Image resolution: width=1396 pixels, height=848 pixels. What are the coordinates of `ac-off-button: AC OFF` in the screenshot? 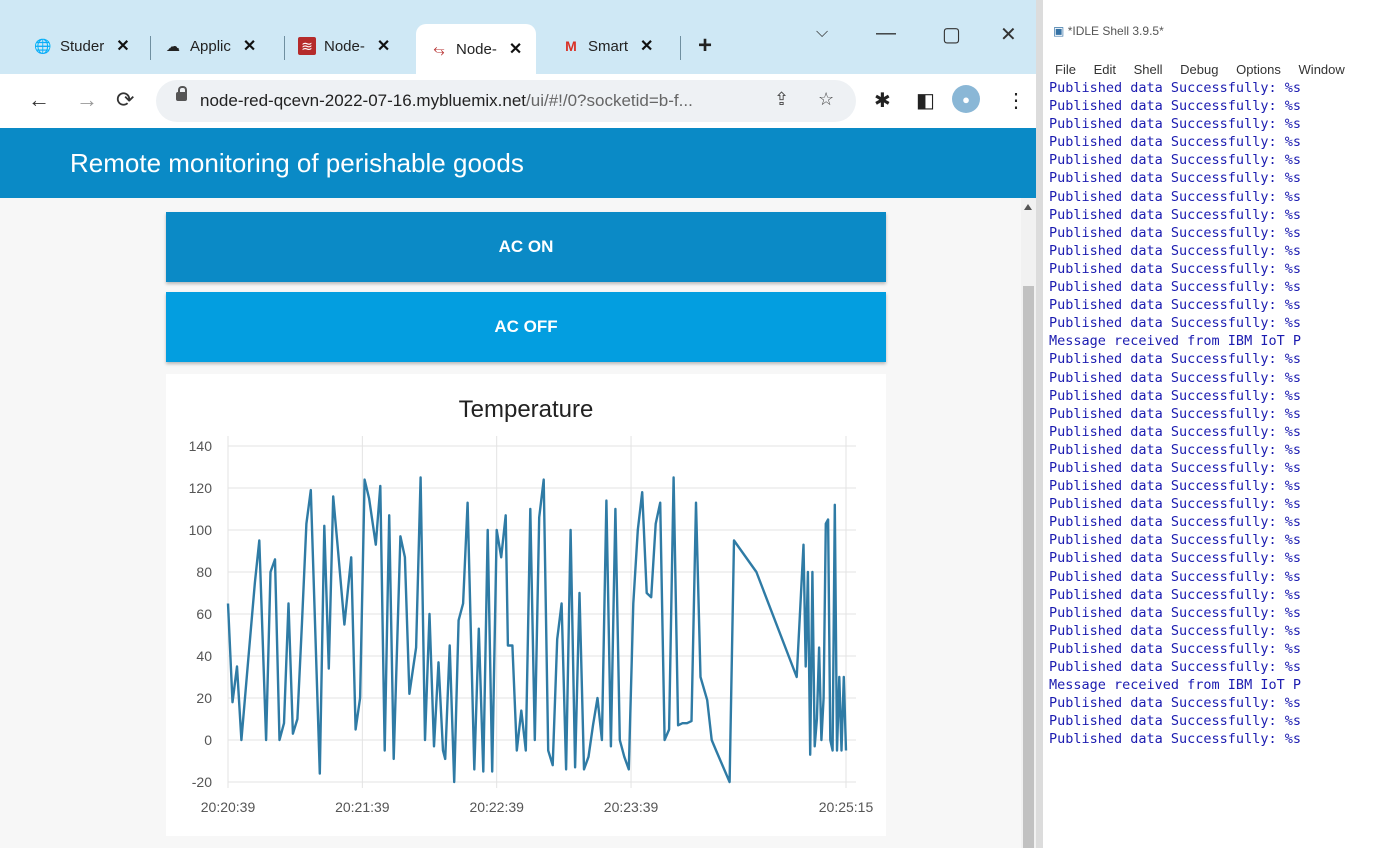 It's located at (526, 327).